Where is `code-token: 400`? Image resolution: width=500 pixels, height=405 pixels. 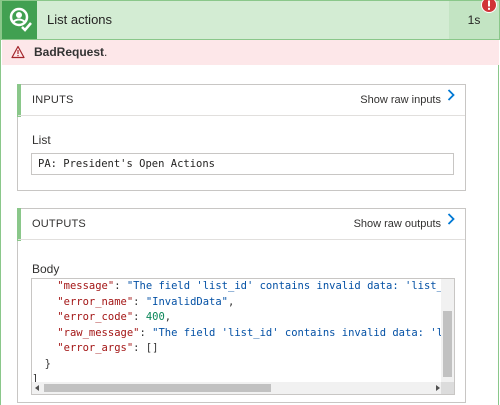
code-token: 400 is located at coordinates (155, 317).